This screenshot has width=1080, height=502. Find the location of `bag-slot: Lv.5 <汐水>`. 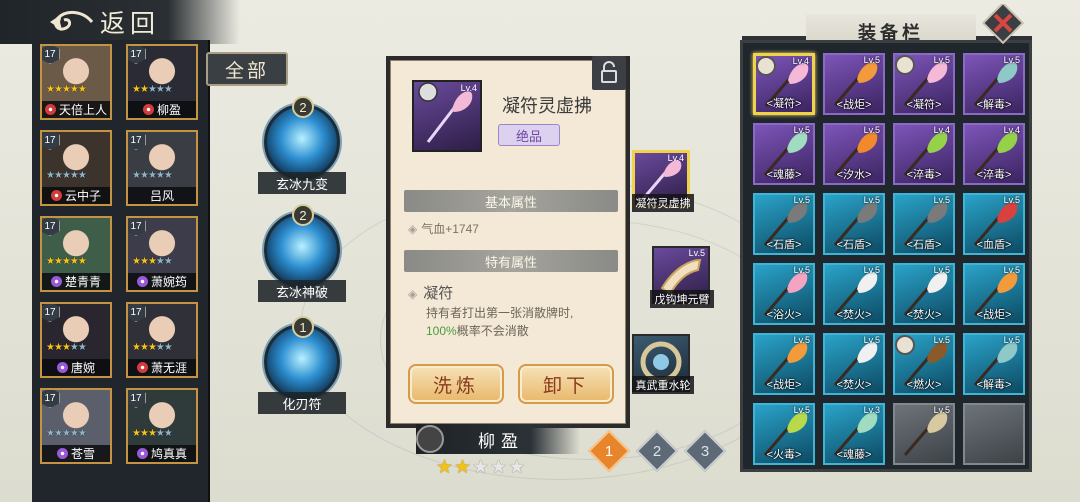

bag-slot: Lv.5 <汐水> is located at coordinates (854, 154).